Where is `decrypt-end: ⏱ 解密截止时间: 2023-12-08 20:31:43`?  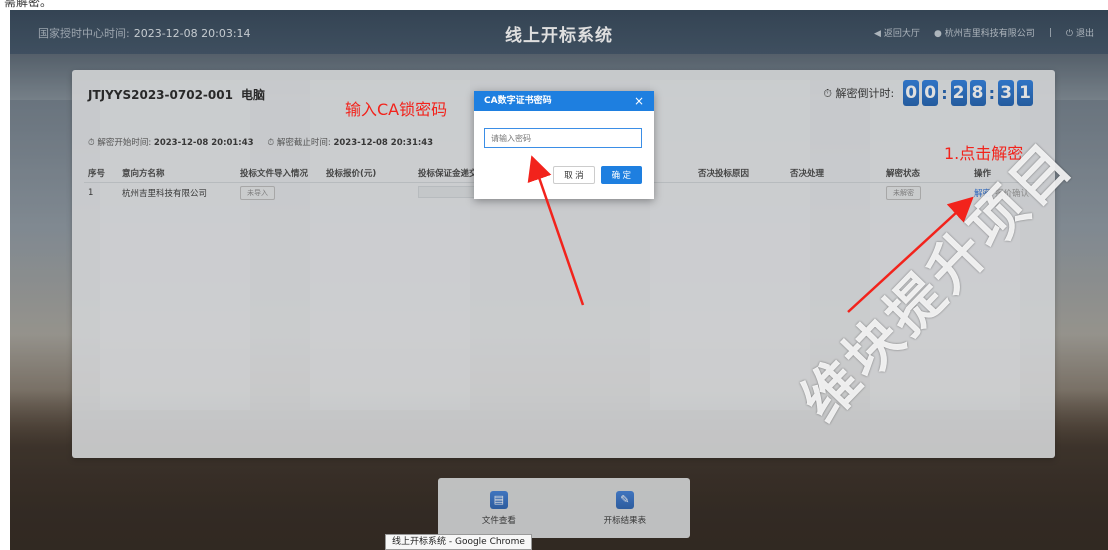 decrypt-end: ⏱ 解密截止时间: 2023-12-08 20:31:43 is located at coordinates (350, 143).